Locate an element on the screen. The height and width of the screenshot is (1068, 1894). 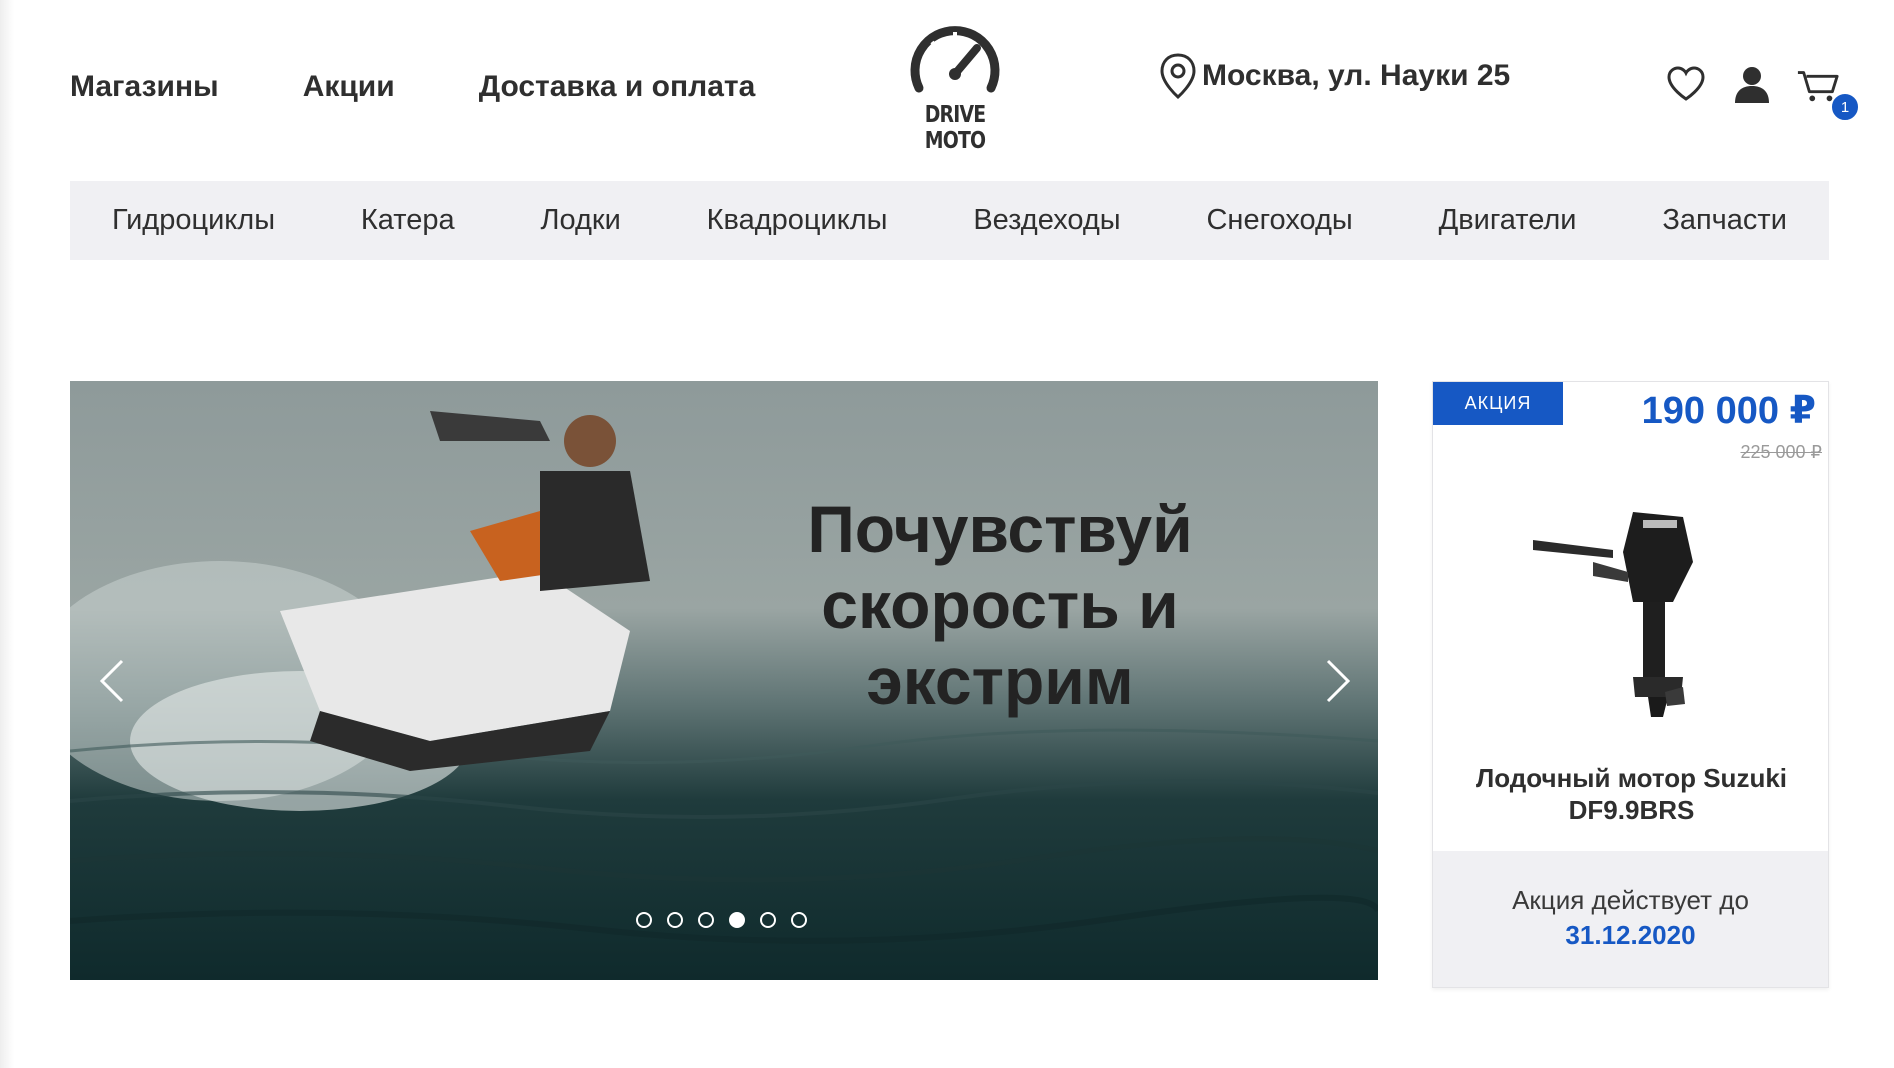
category-boats-motor: Катера is located at coordinates (408, 220).